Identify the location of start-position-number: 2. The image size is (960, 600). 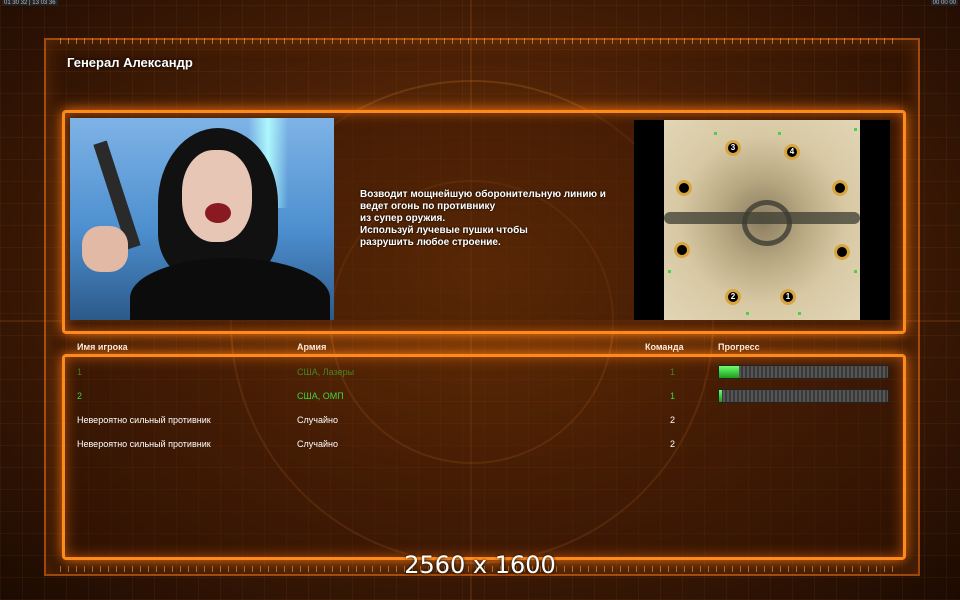
(733, 296).